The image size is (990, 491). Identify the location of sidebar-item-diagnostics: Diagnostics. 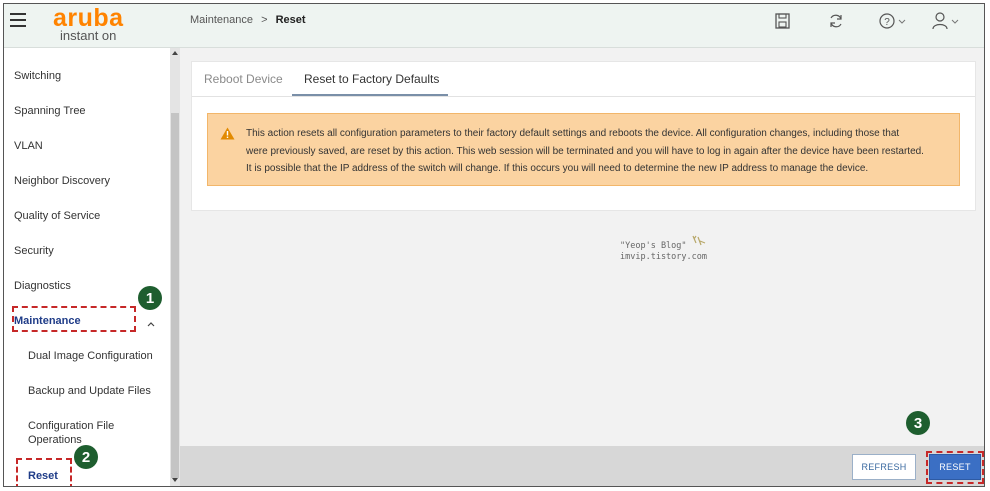
(42, 286).